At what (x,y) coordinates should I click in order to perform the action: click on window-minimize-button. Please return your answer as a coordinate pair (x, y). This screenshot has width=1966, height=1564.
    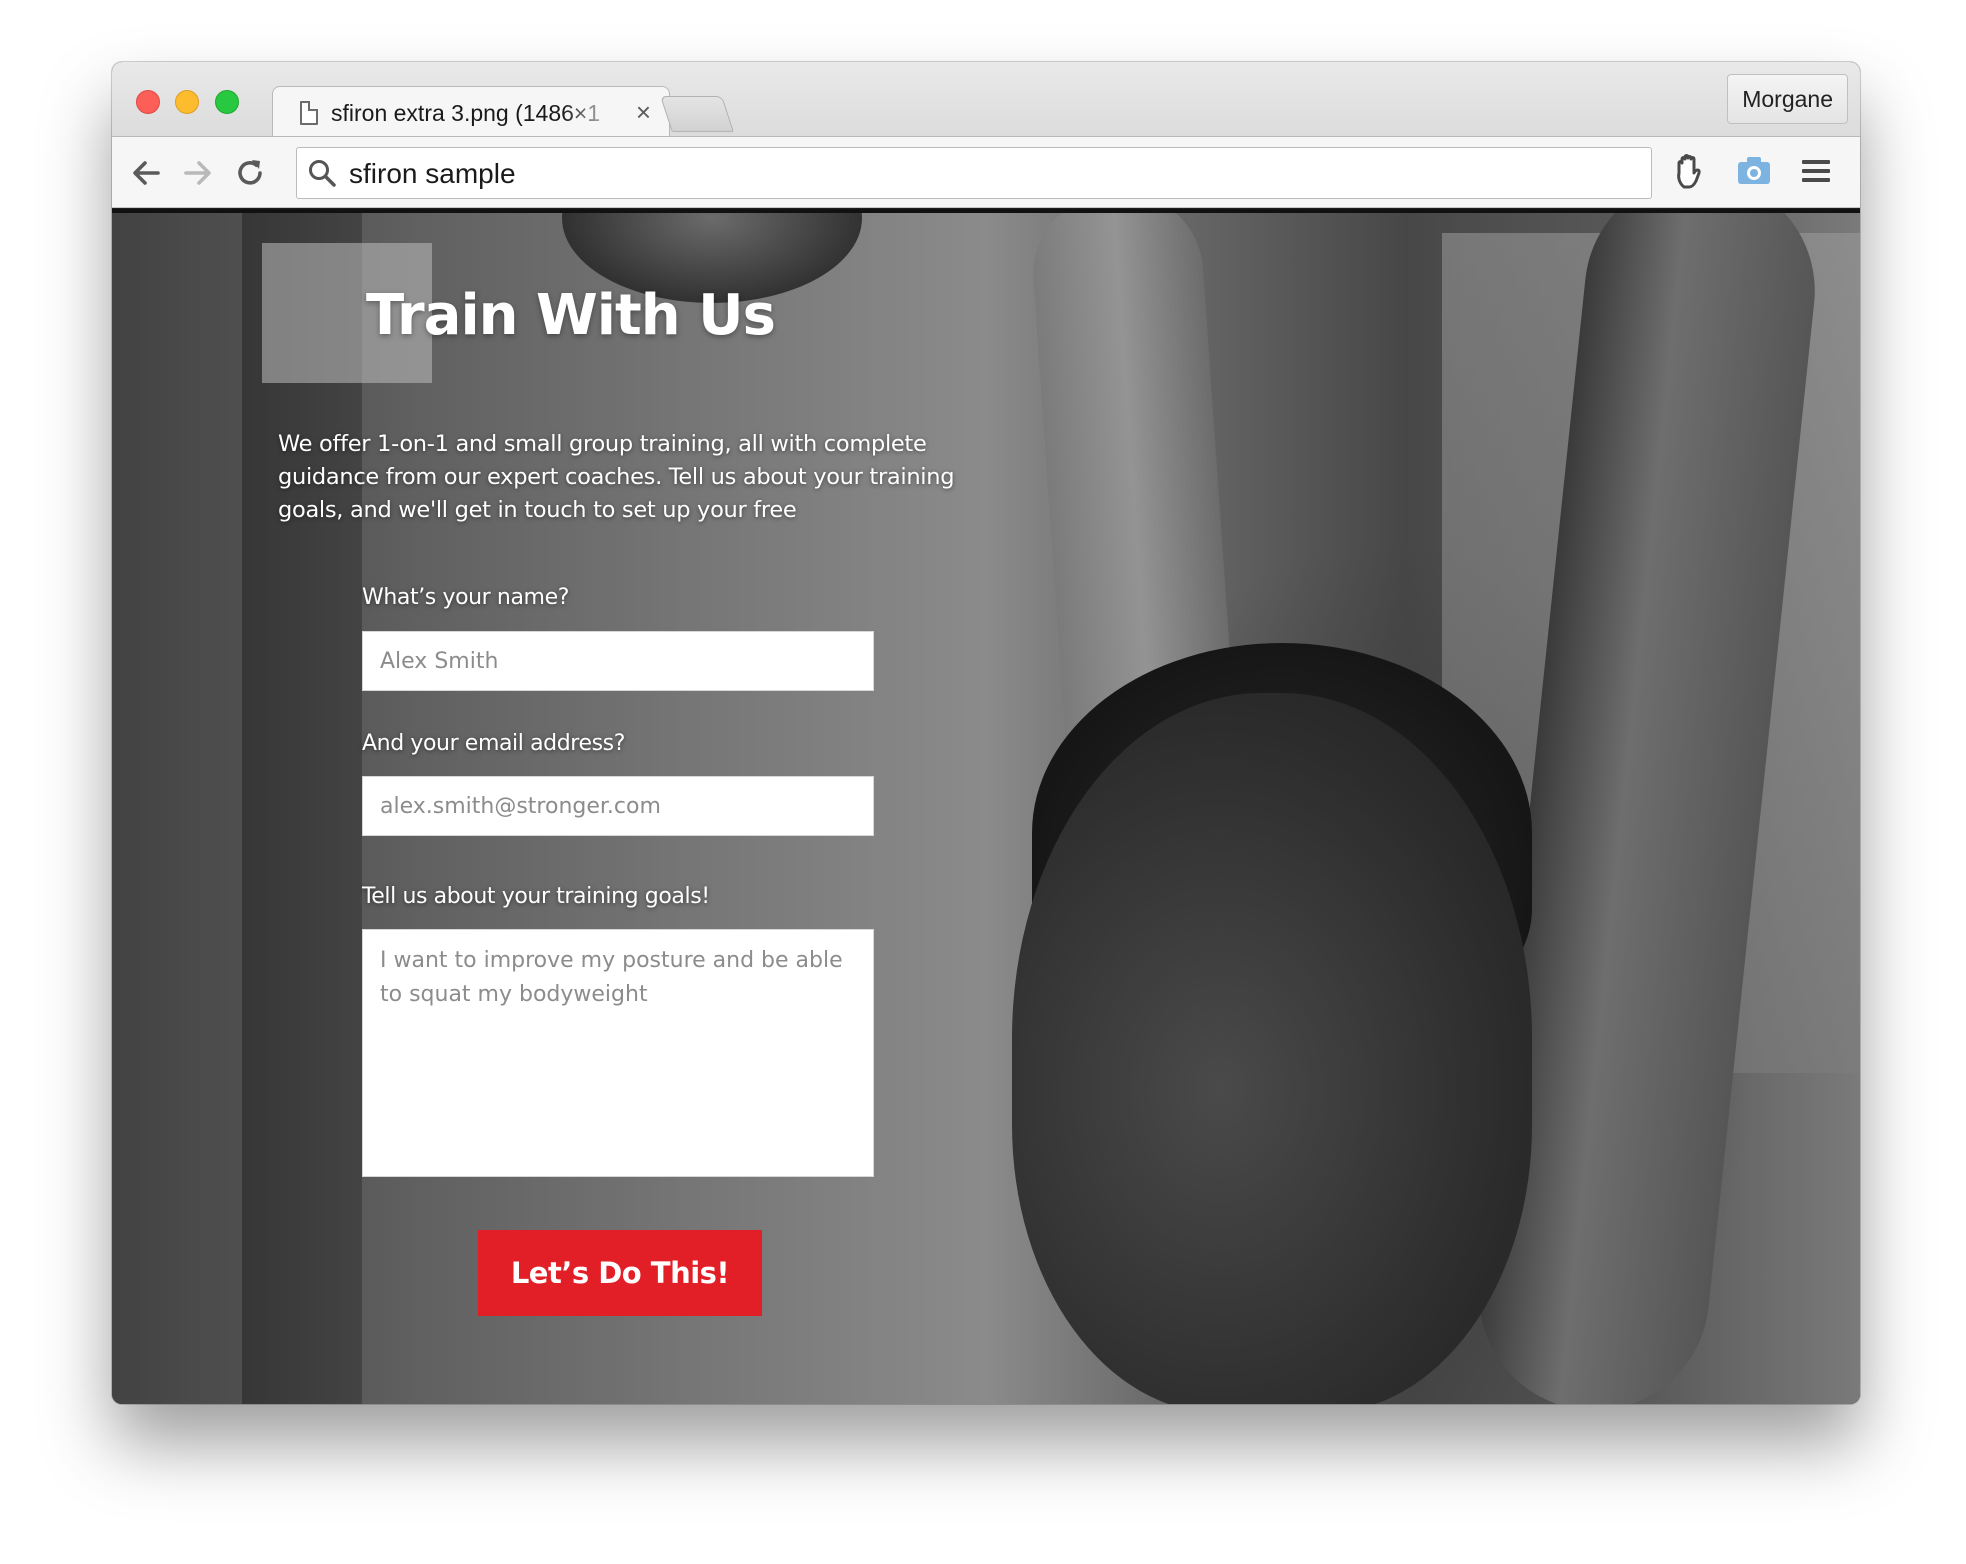
    Looking at the image, I should click on (187, 102).